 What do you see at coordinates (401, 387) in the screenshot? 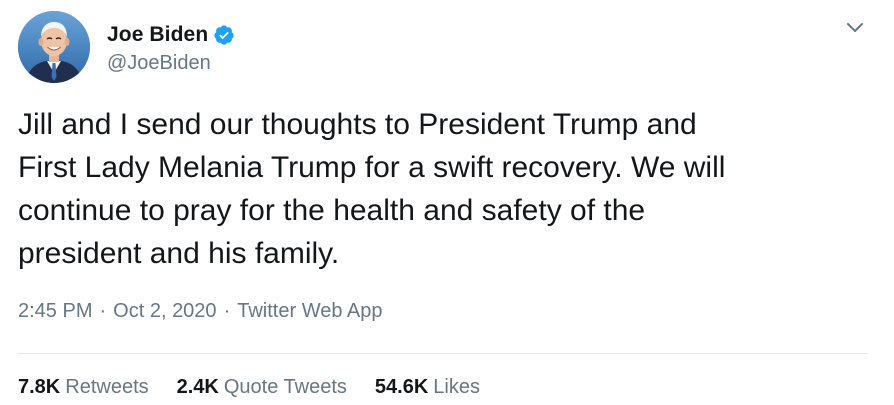
I see `likes-count: 54.6K` at bounding box center [401, 387].